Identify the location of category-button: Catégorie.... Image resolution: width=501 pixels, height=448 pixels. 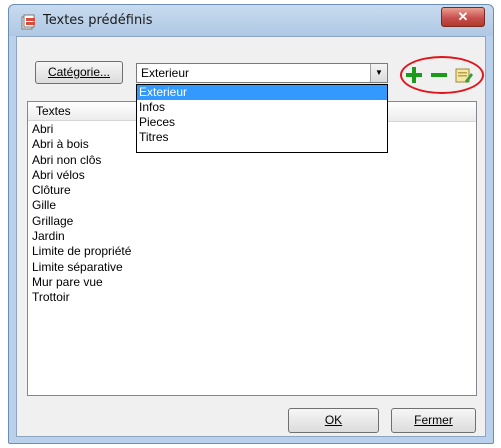
(79, 72).